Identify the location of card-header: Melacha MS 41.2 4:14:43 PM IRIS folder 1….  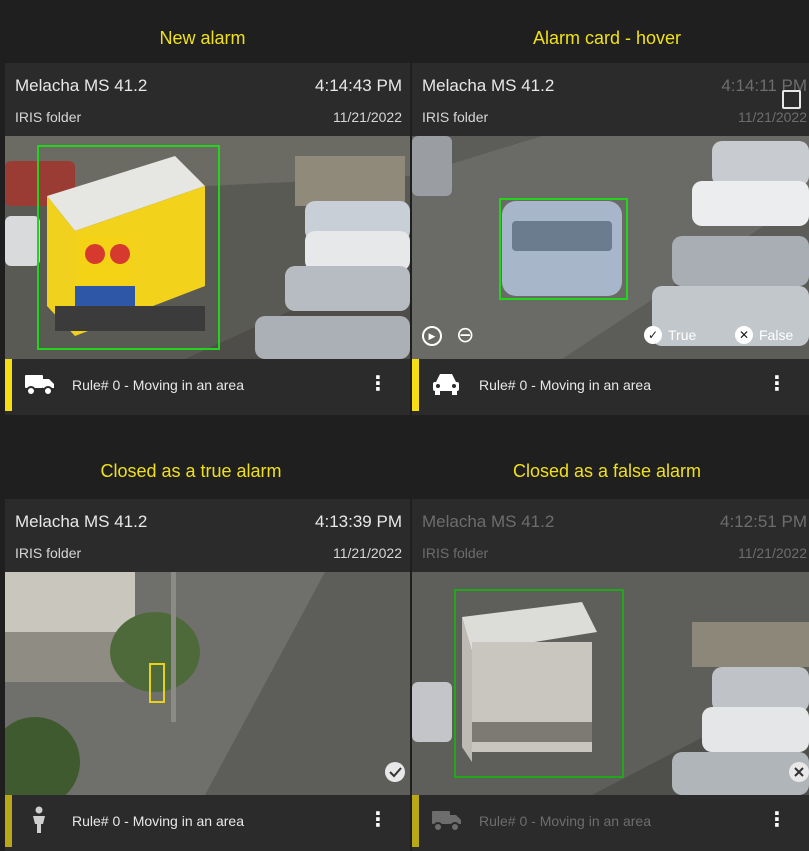
(207, 99).